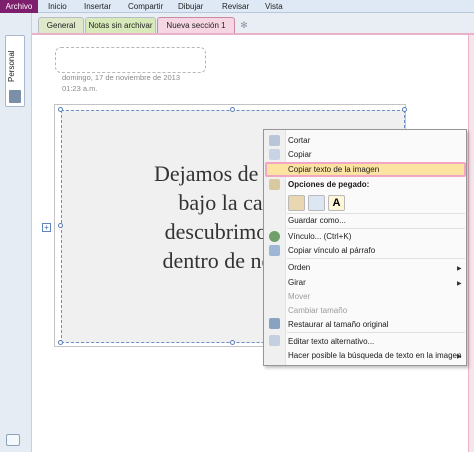 Image resolution: width=474 pixels, height=452 pixels. What do you see at coordinates (471, 243) in the screenshot?
I see `page-edge` at bounding box center [471, 243].